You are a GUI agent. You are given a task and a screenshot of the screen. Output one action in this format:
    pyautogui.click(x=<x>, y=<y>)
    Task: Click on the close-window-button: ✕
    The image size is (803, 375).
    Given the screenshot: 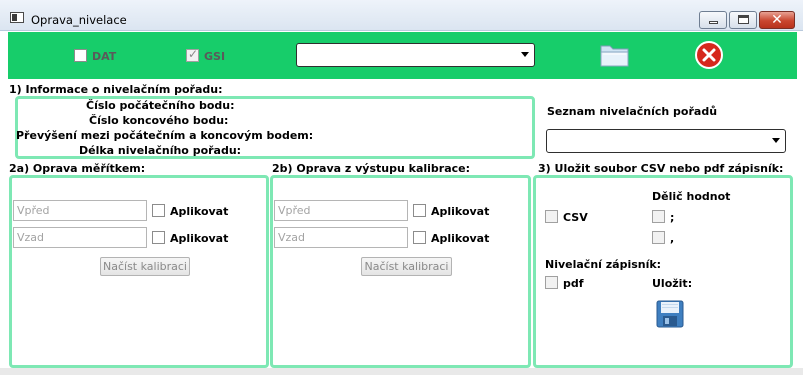 What is the action you would take?
    pyautogui.click(x=777, y=20)
    